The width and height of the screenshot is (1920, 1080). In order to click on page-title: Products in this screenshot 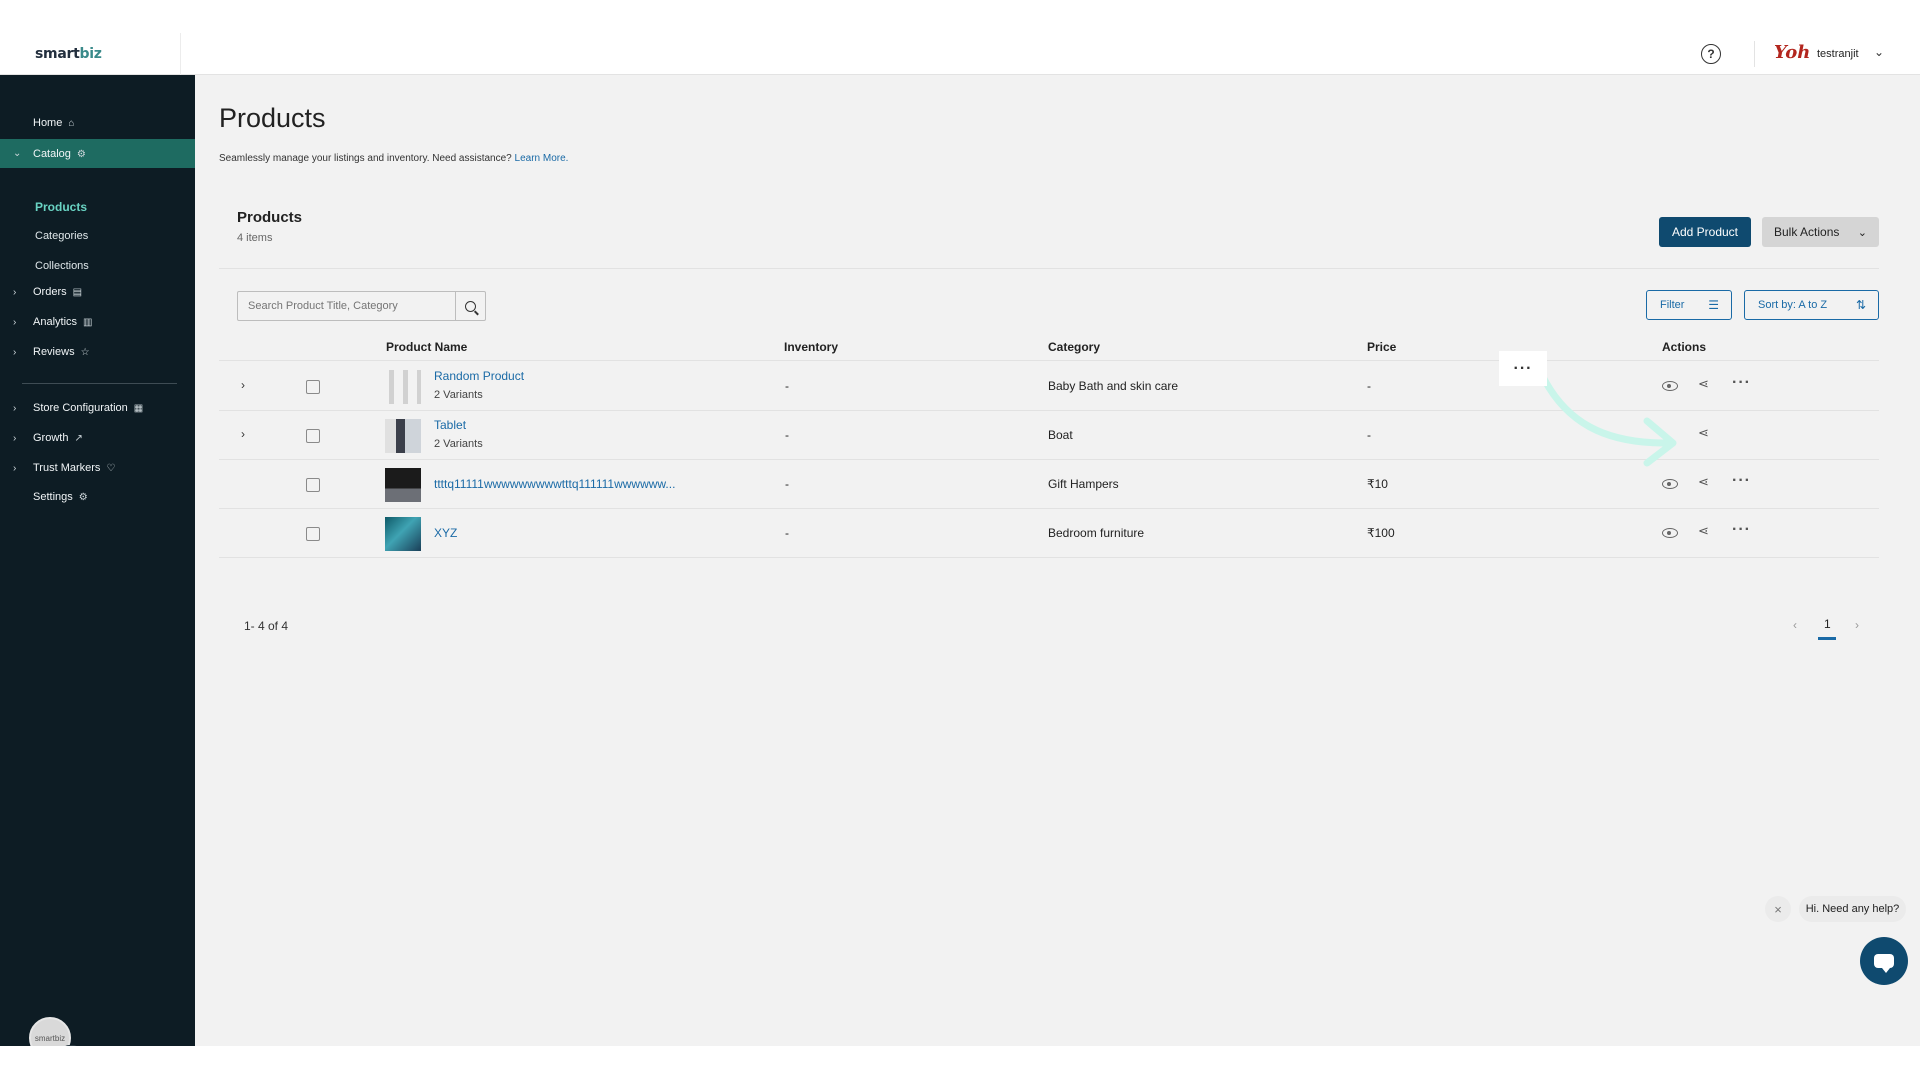, I will do `click(272, 118)`.